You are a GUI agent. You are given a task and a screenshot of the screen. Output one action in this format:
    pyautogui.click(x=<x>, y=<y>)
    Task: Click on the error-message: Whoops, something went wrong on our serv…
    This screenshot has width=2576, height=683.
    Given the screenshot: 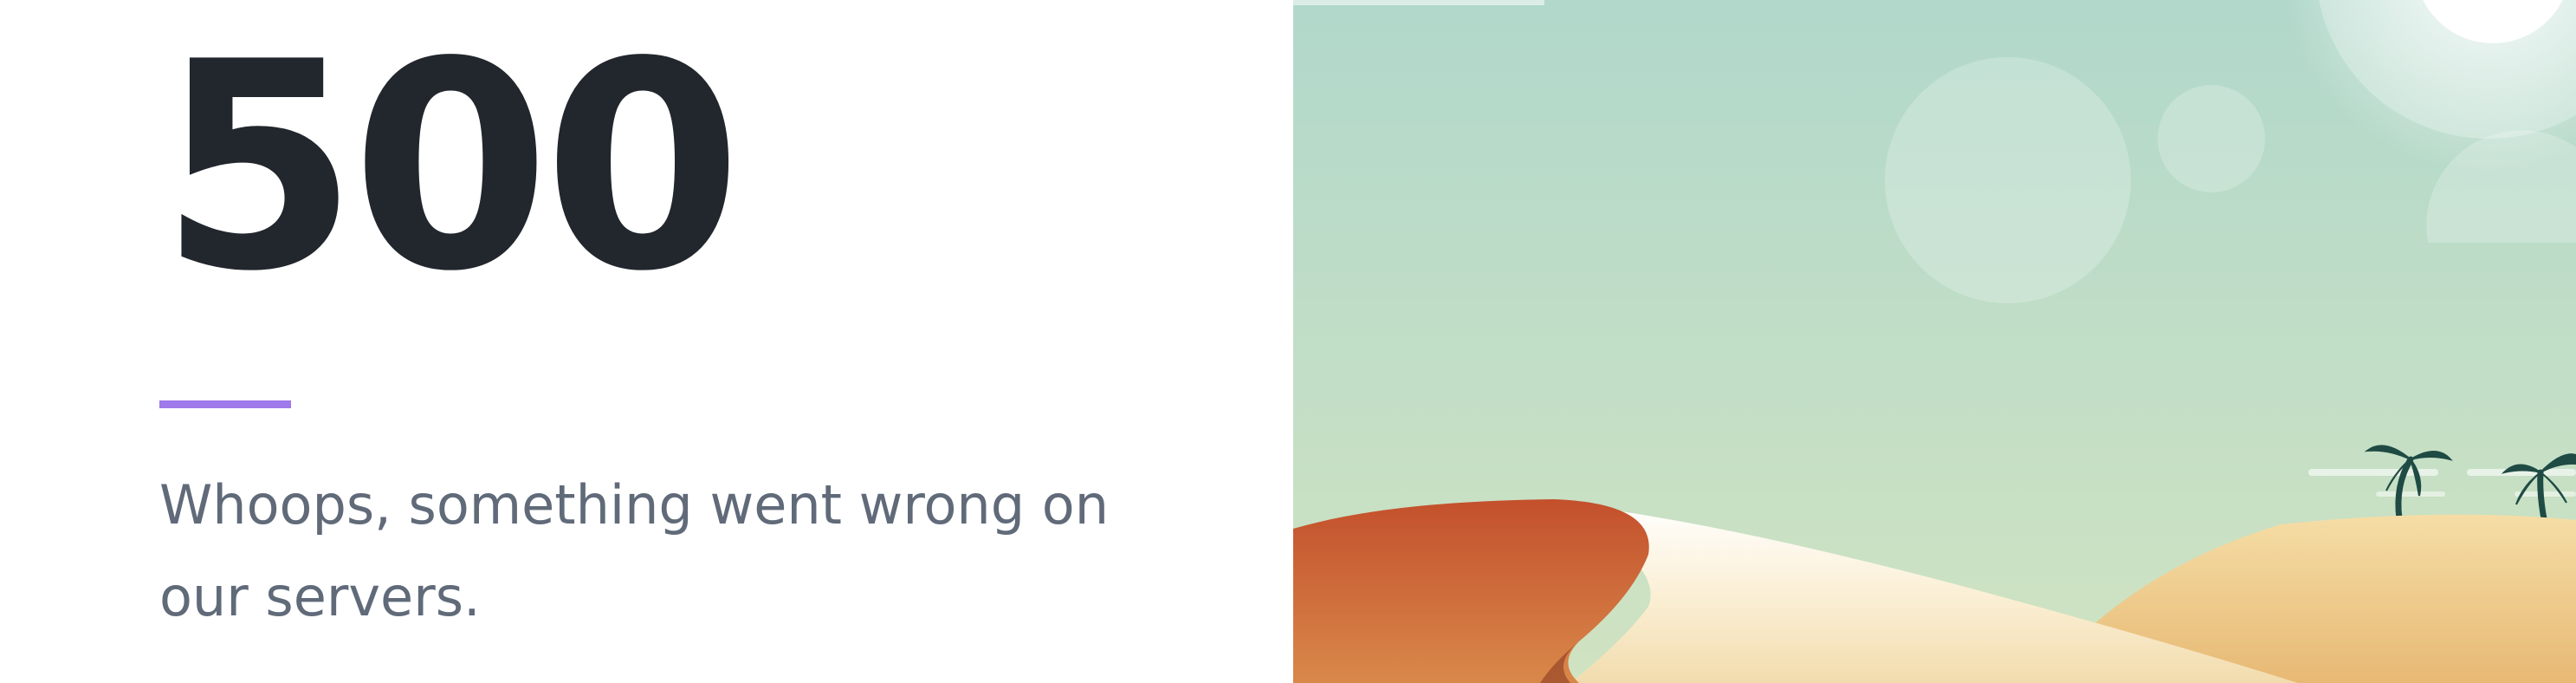 What is the action you would take?
    pyautogui.click(x=634, y=550)
    